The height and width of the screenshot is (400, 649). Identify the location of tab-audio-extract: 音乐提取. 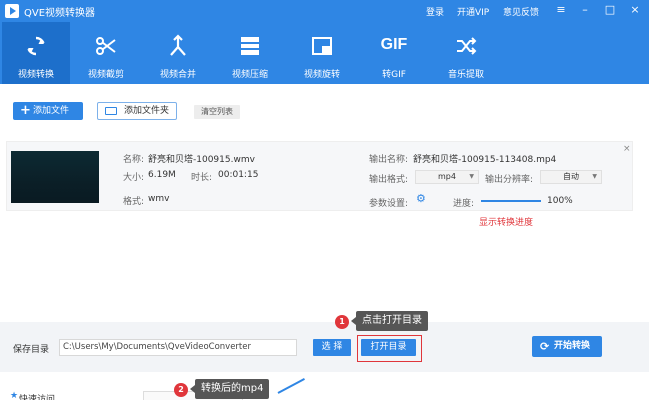
(466, 53).